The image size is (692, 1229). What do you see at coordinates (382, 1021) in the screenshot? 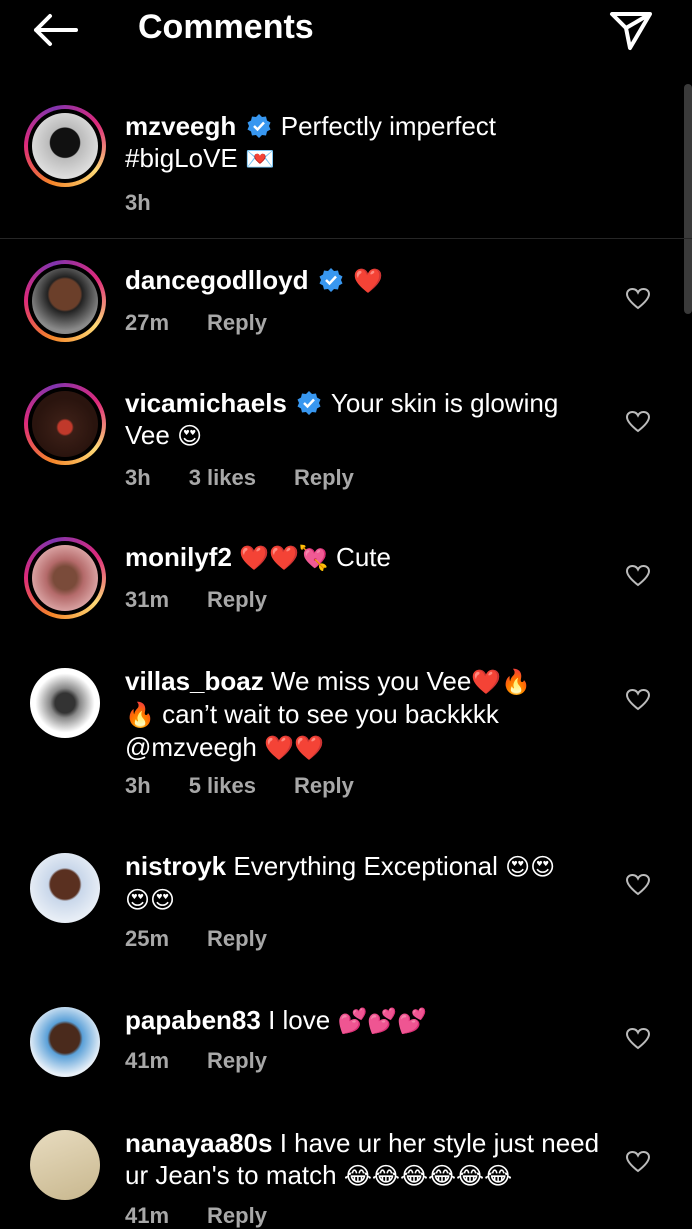
I see `two-hearts-emoji: 💕💕💕` at bounding box center [382, 1021].